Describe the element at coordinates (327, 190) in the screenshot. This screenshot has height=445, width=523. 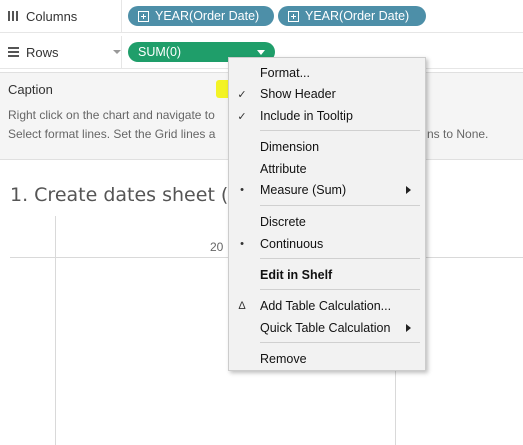
I see `menu-item-measure-sum: • Measure (Sum)` at that location.